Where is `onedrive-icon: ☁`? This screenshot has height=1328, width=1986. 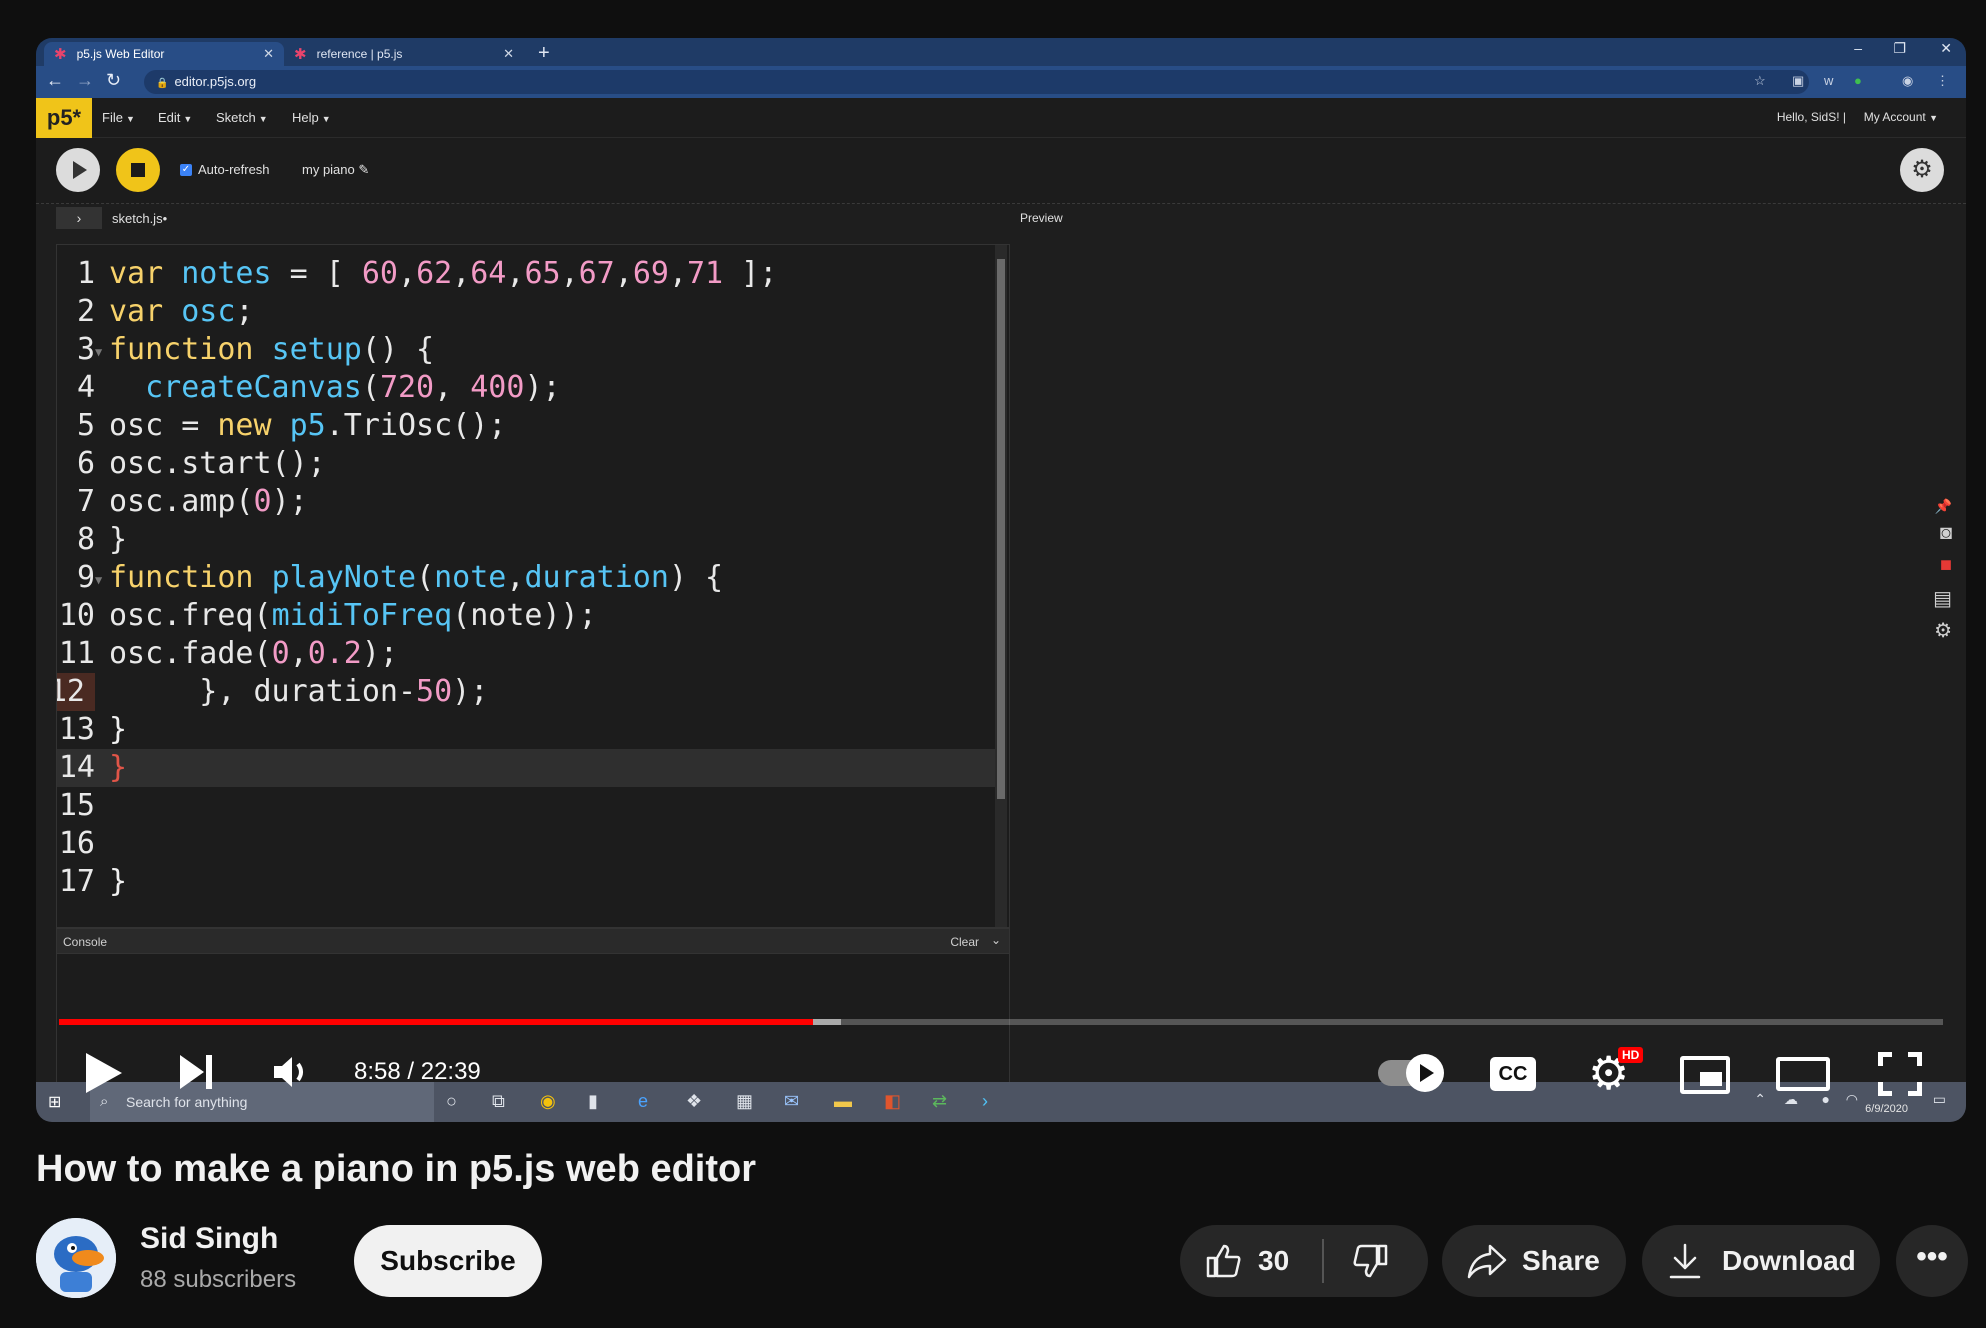
onedrive-icon: ☁ is located at coordinates (1791, 1099).